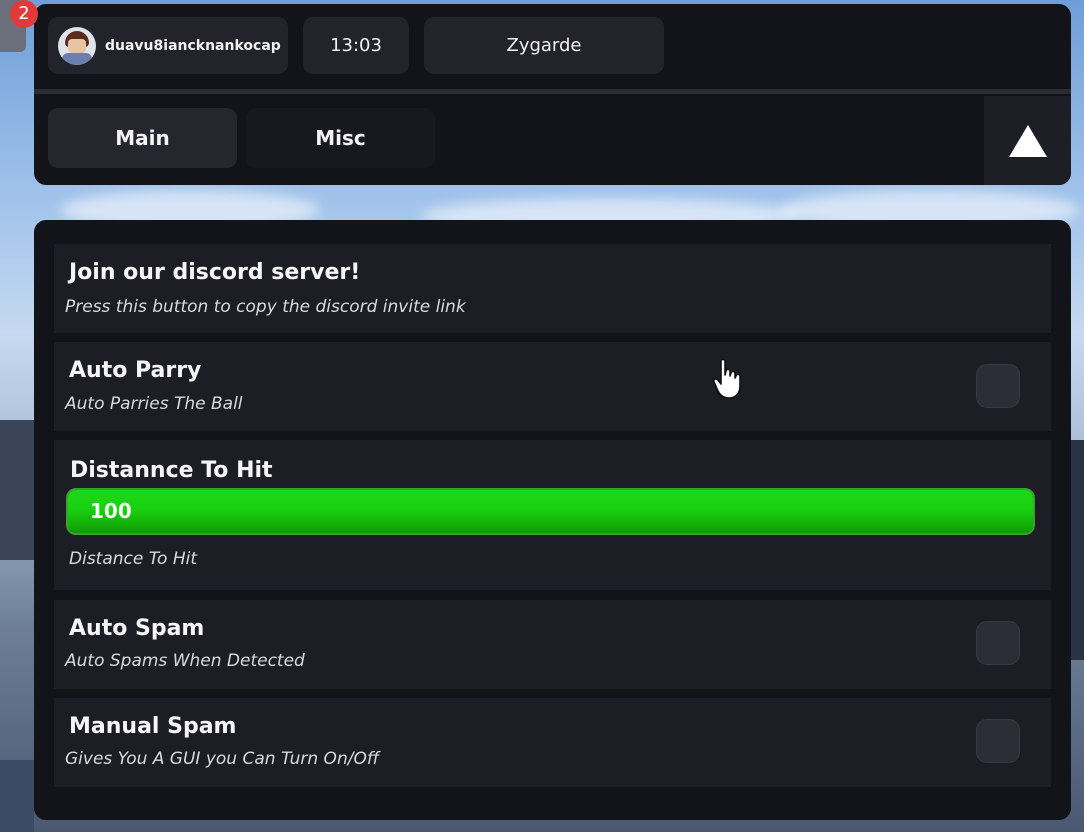 This screenshot has width=1084, height=832. What do you see at coordinates (222, 759) in the screenshot?
I see `manual-spam-description: Gives You A GUI you Can Turn On/Off` at bounding box center [222, 759].